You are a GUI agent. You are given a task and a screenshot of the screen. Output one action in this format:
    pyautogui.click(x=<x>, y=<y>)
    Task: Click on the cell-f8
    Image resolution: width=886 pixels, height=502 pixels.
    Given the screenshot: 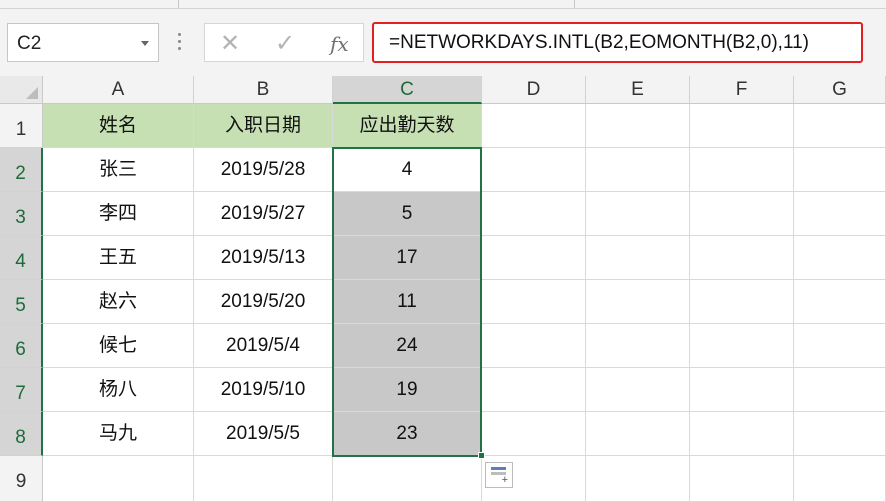 What is the action you would take?
    pyautogui.click(x=742, y=434)
    